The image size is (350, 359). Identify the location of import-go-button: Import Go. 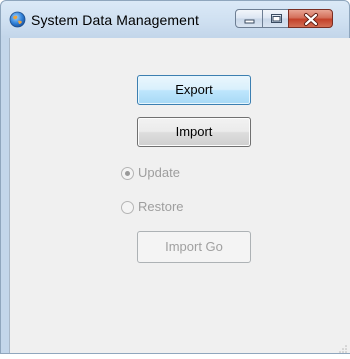
(194, 247).